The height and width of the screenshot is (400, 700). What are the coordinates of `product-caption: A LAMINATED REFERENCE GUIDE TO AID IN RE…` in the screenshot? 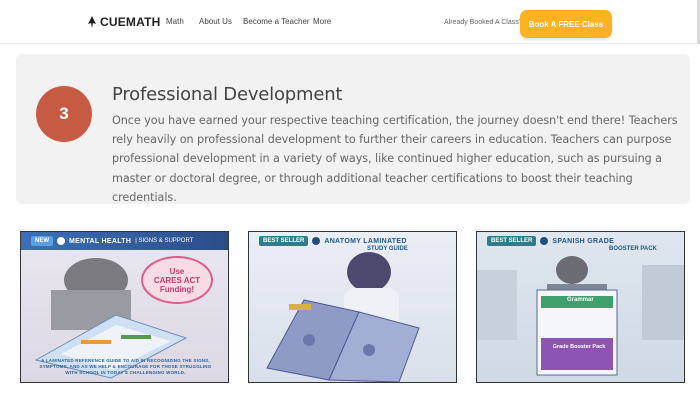 It's located at (125, 366).